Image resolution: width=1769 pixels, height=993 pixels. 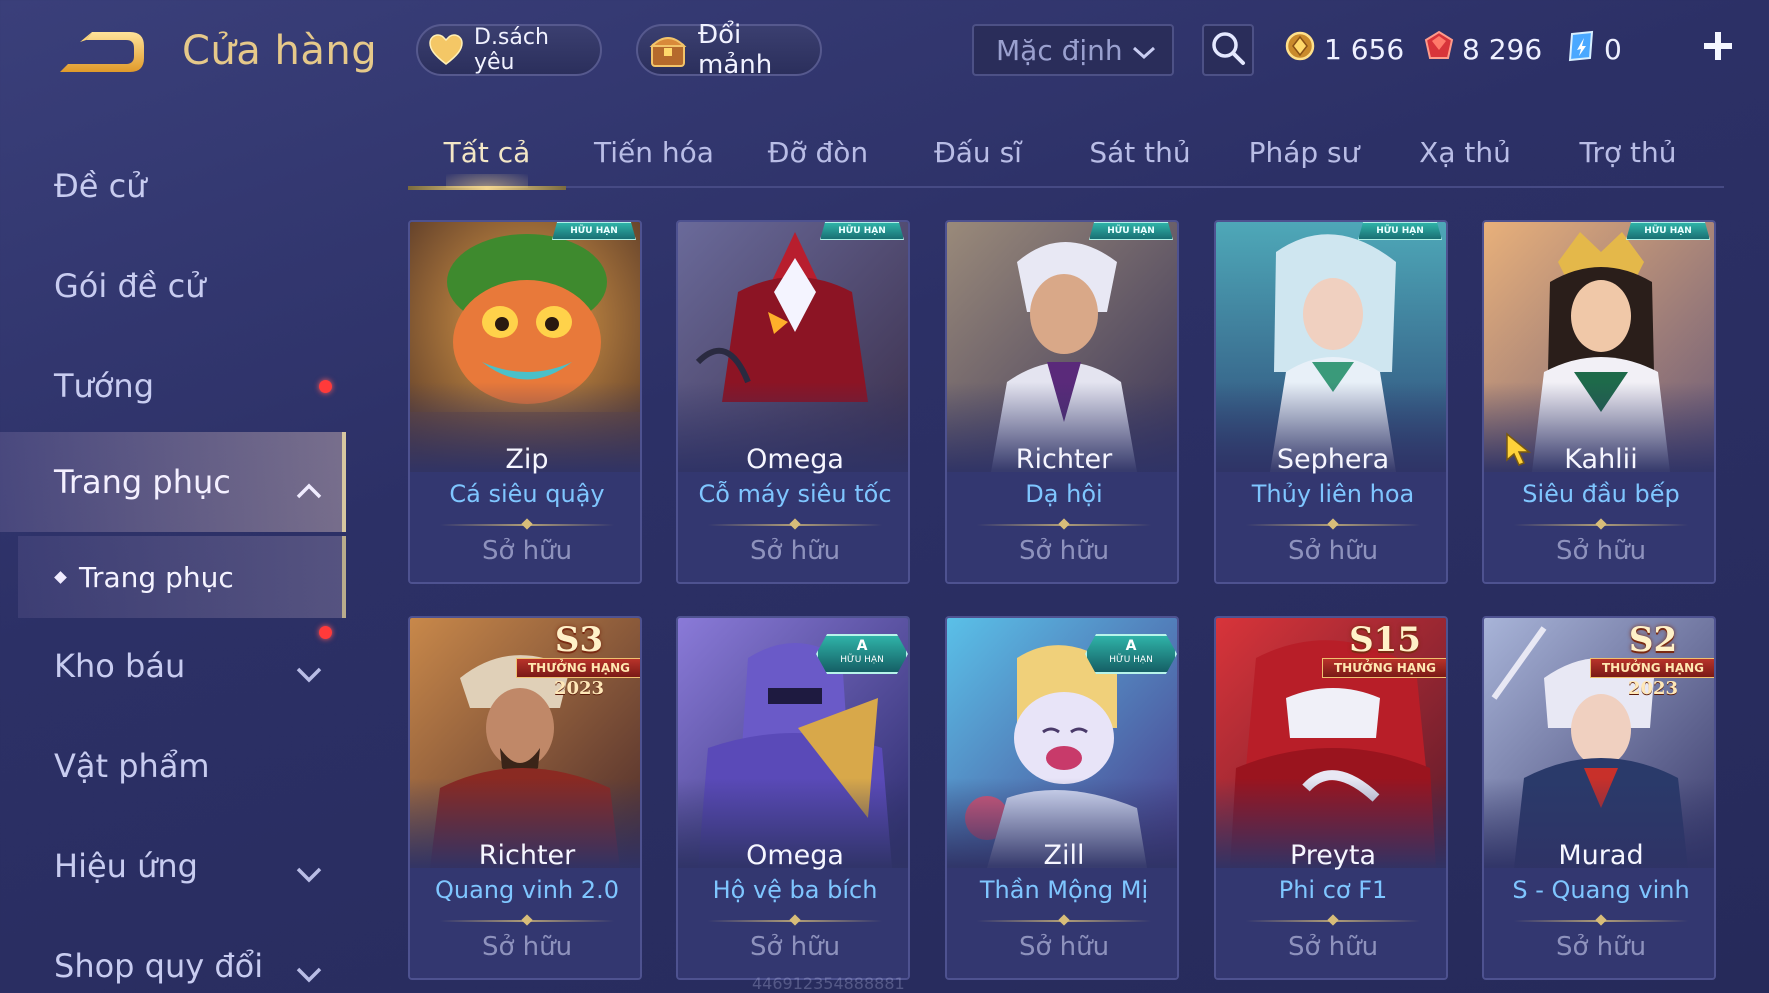 I want to click on skin-name: Thủy liên hoa, so click(x=1333, y=494).